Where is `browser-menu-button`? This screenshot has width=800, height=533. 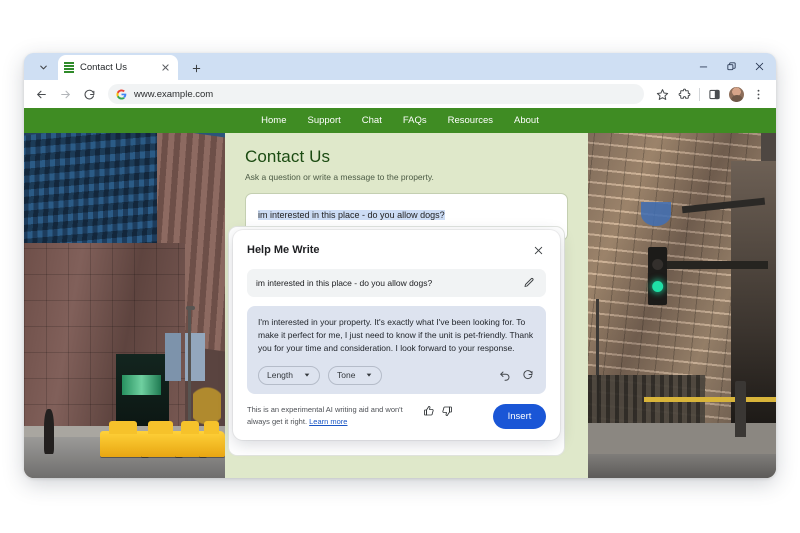
browser-menu-button is located at coordinates (758, 94).